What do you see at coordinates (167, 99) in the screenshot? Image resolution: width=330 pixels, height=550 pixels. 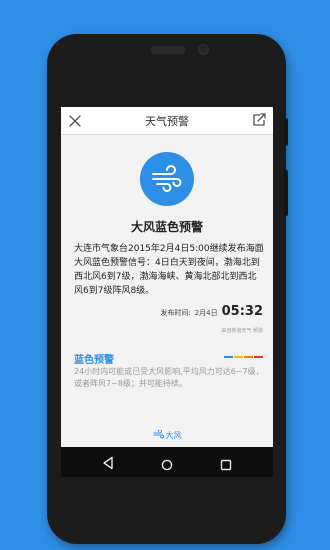 I see `status-bar` at bounding box center [167, 99].